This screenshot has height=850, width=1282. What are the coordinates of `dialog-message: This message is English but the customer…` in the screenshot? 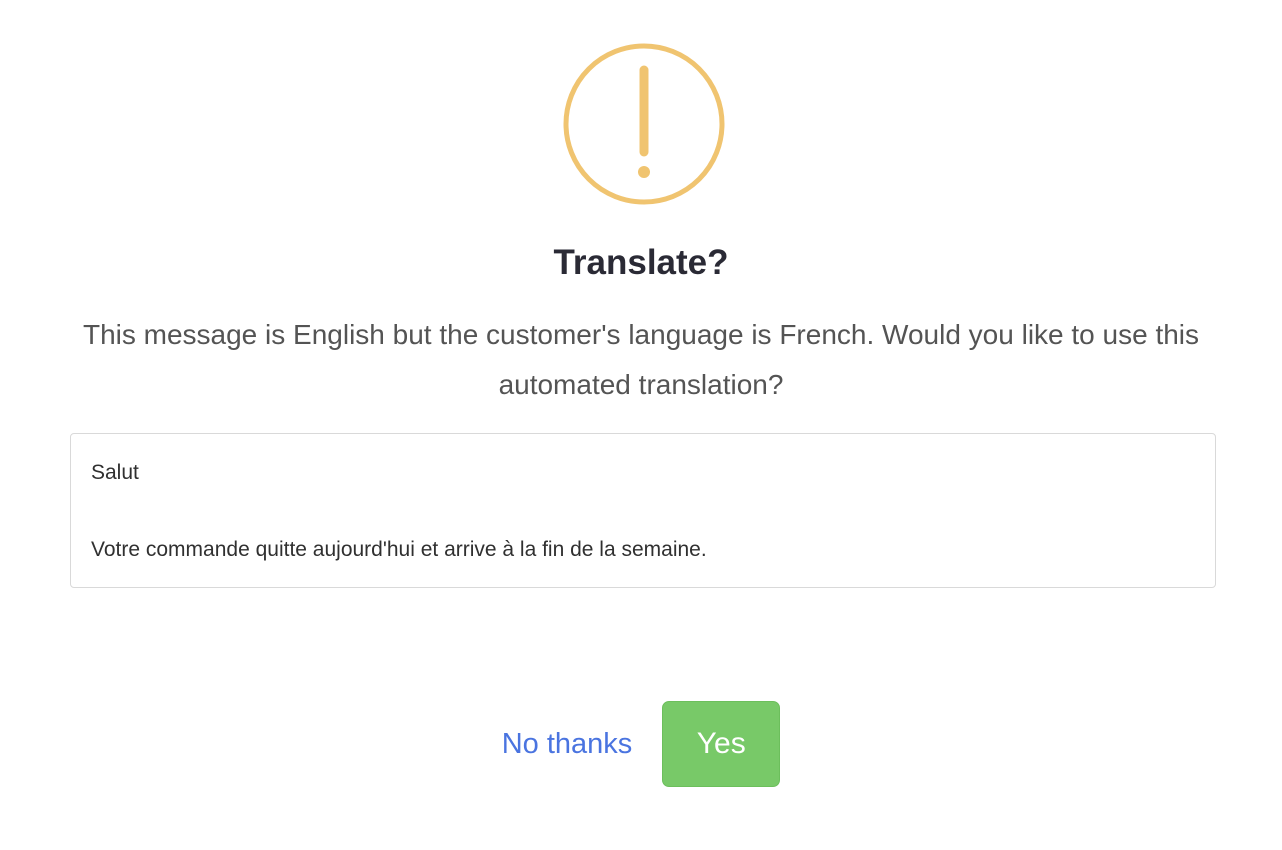 It's located at (641, 359).